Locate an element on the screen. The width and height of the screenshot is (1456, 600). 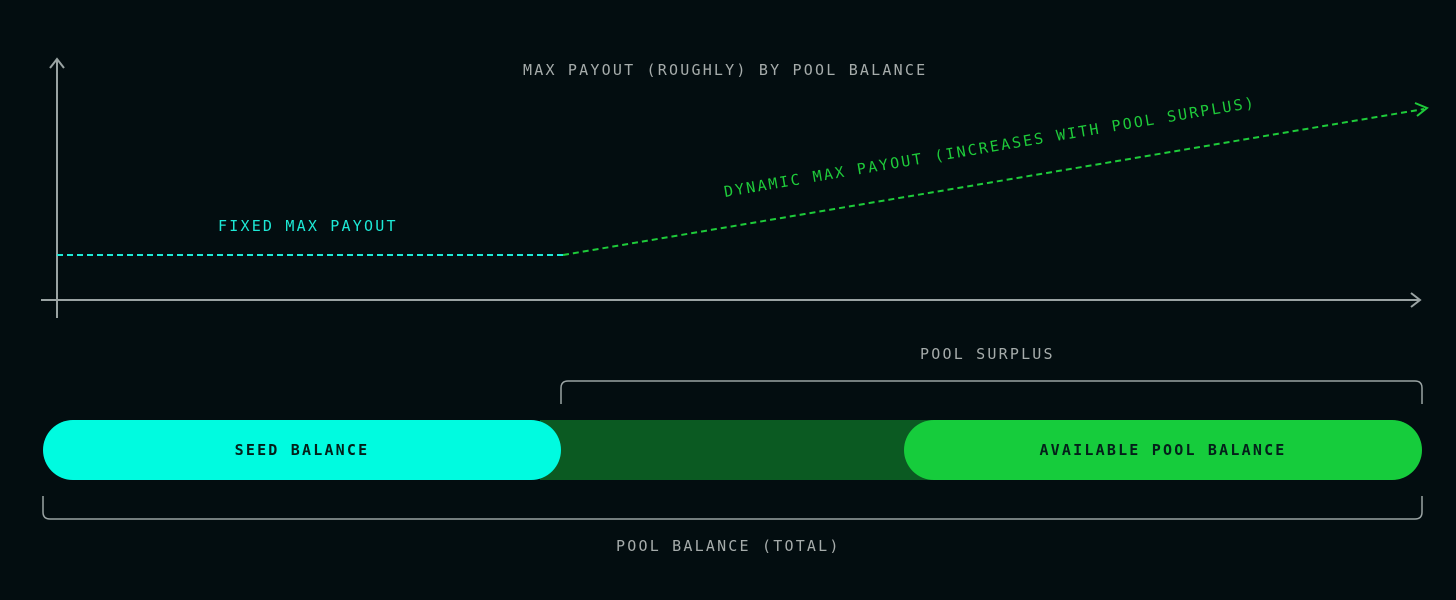
pool-balance-total-label: POOL BALANCE (TOTAL) is located at coordinates (728, 546).